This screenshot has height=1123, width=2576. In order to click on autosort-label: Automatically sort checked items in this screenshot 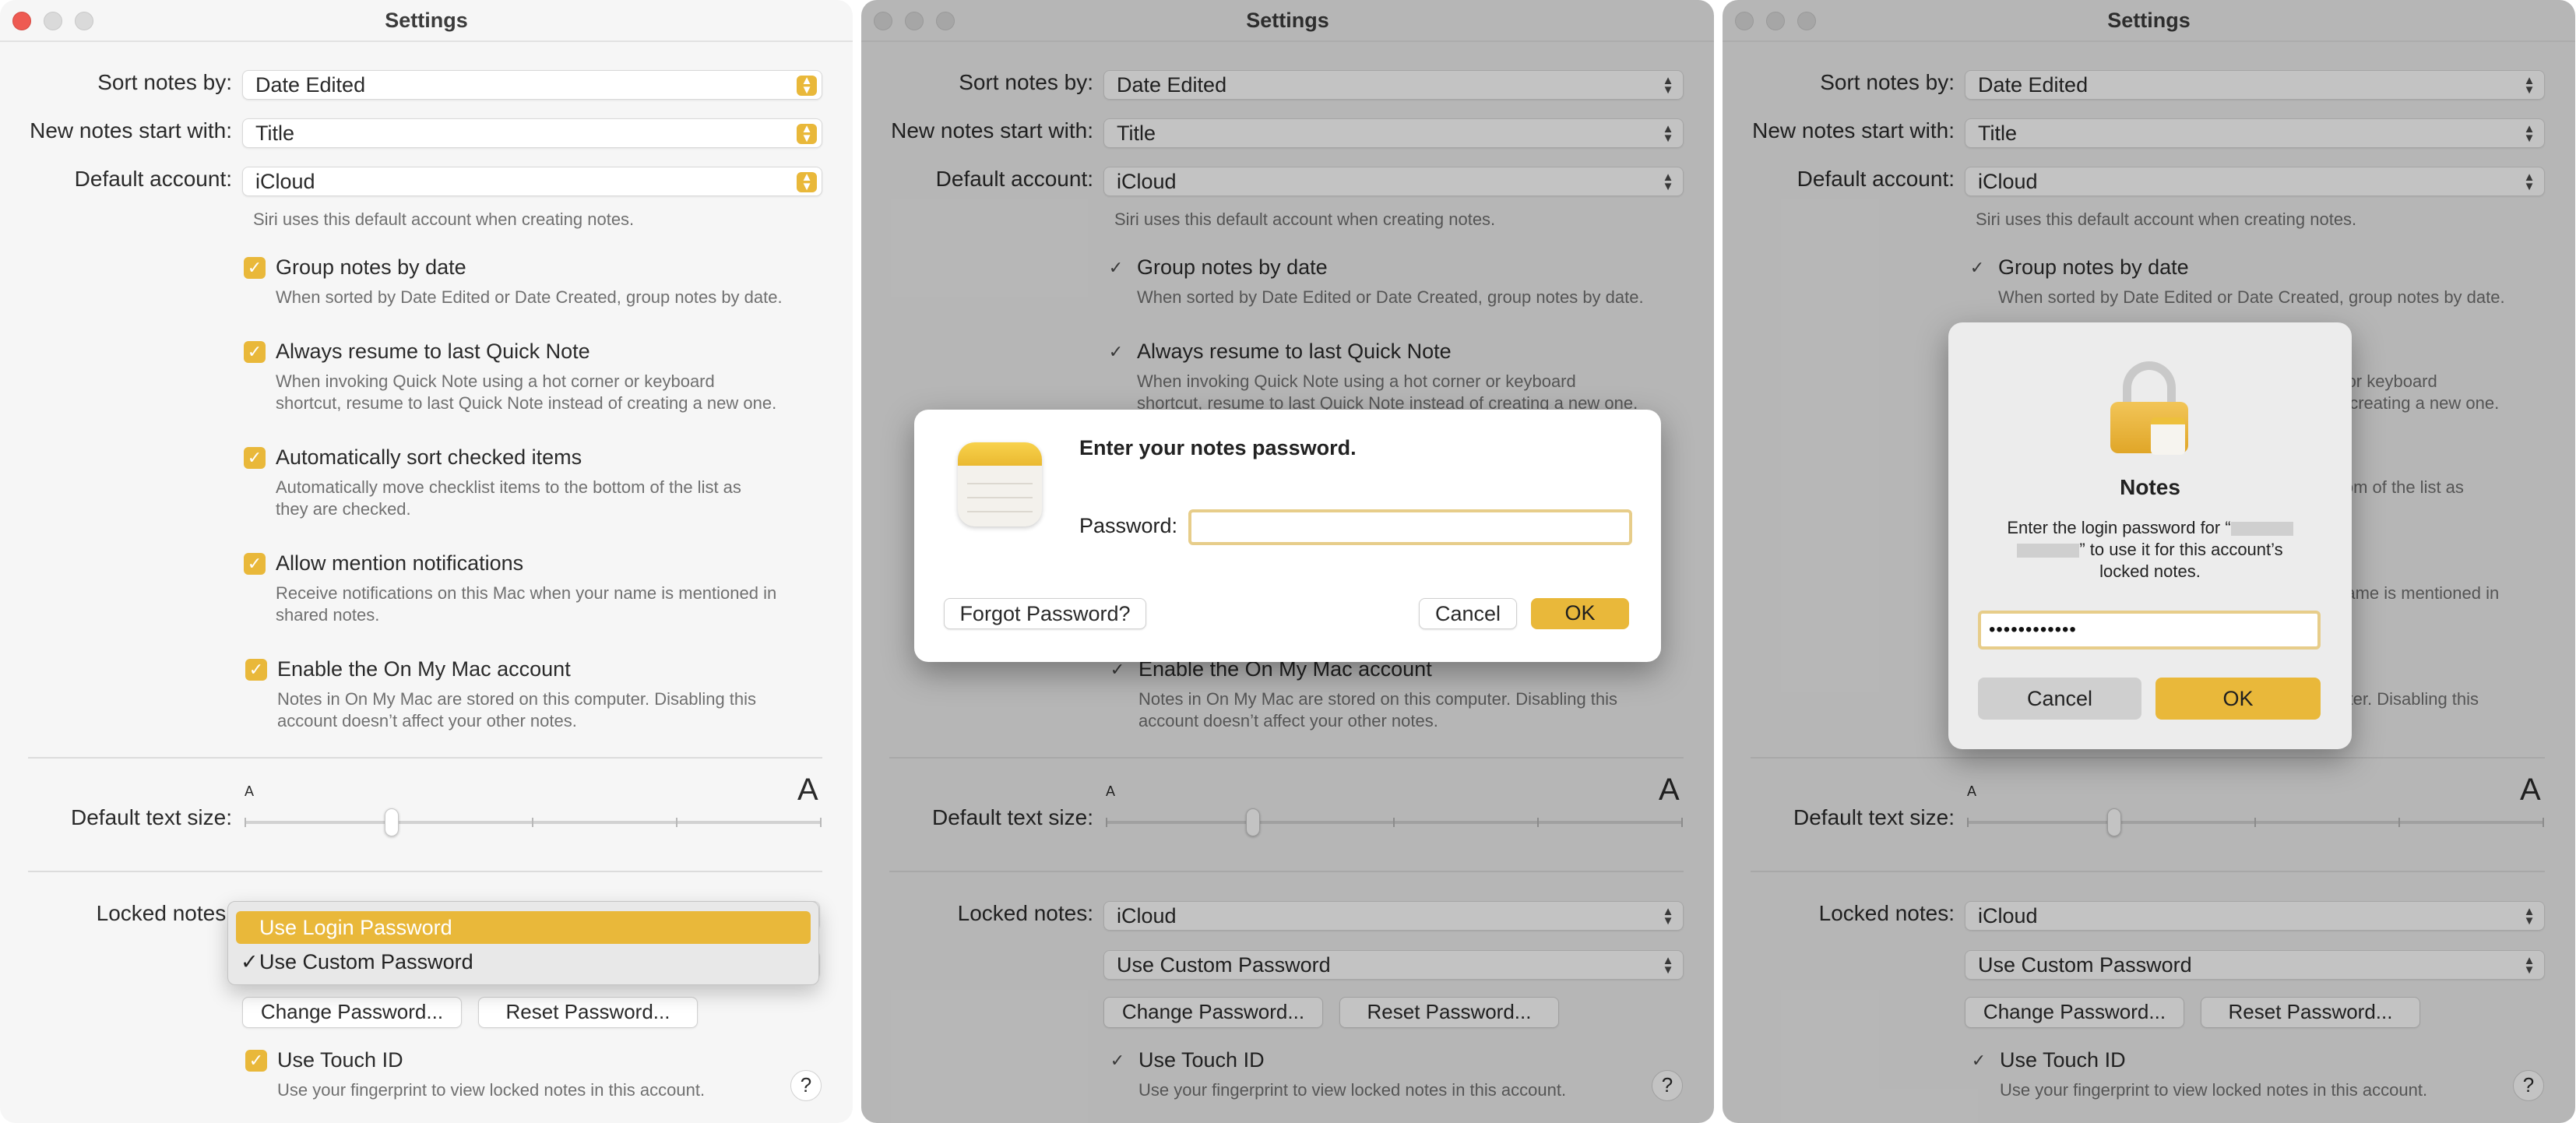, I will do `click(429, 457)`.